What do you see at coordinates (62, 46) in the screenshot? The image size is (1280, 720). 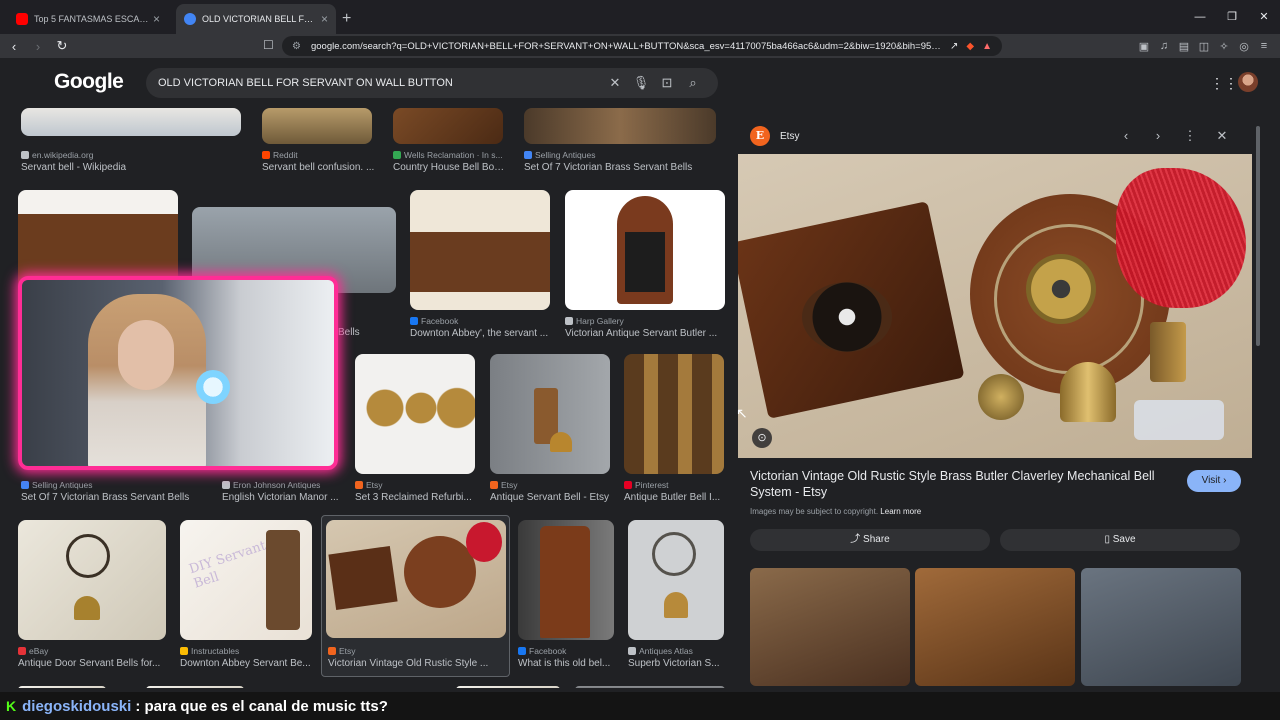 I see `reload-icon: ↻` at bounding box center [62, 46].